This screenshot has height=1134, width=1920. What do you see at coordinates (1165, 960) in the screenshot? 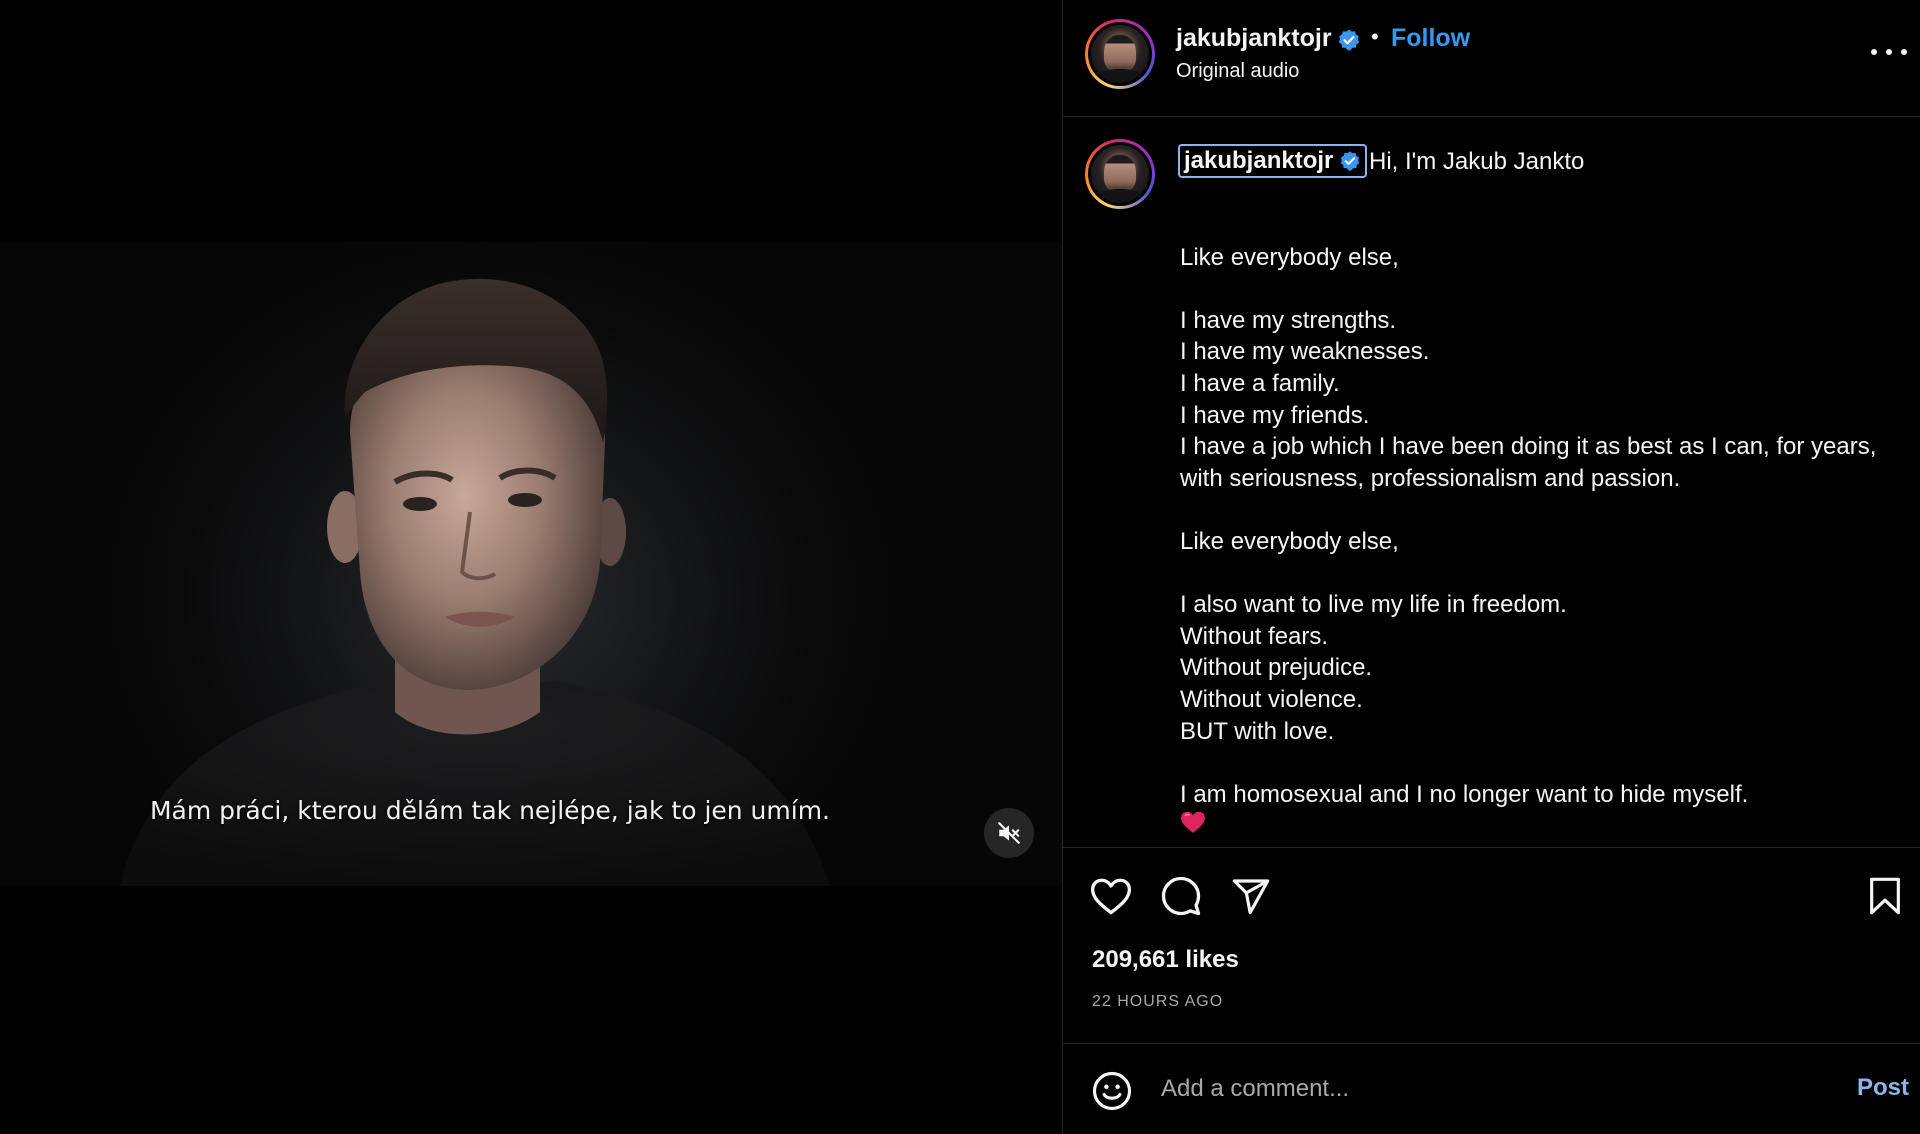
I see `likes-count: 209,661 likes` at bounding box center [1165, 960].